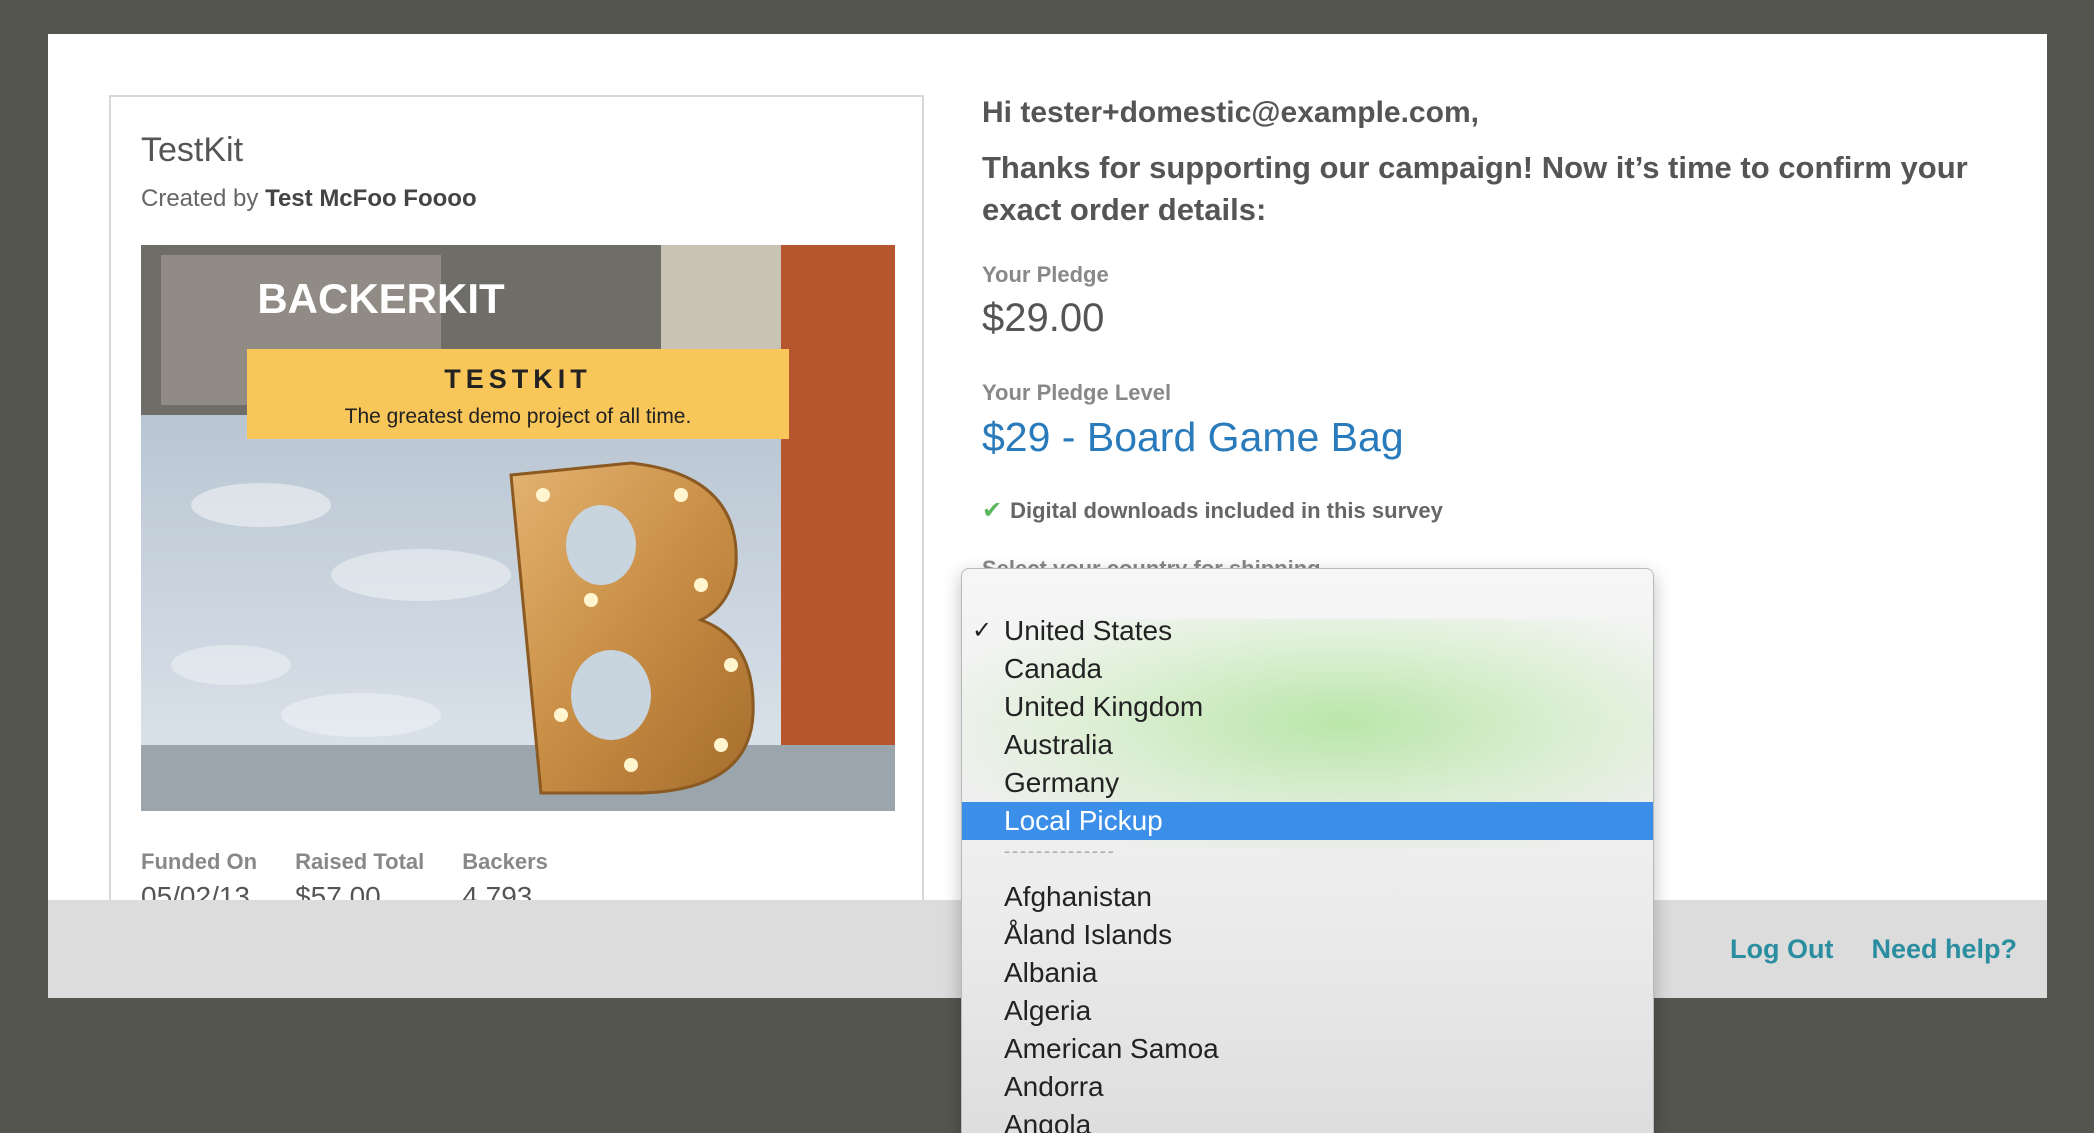 This screenshot has width=2094, height=1133. I want to click on option-andorra: Andorra, so click(1307, 1087).